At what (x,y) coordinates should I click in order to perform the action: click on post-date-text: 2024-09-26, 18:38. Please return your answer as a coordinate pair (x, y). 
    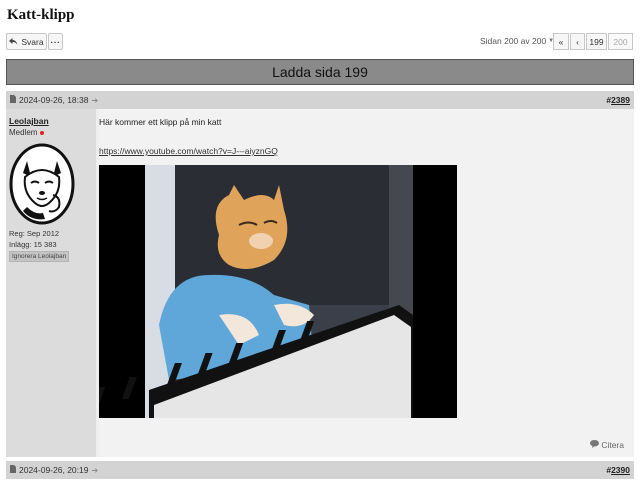
    Looking at the image, I should click on (54, 100).